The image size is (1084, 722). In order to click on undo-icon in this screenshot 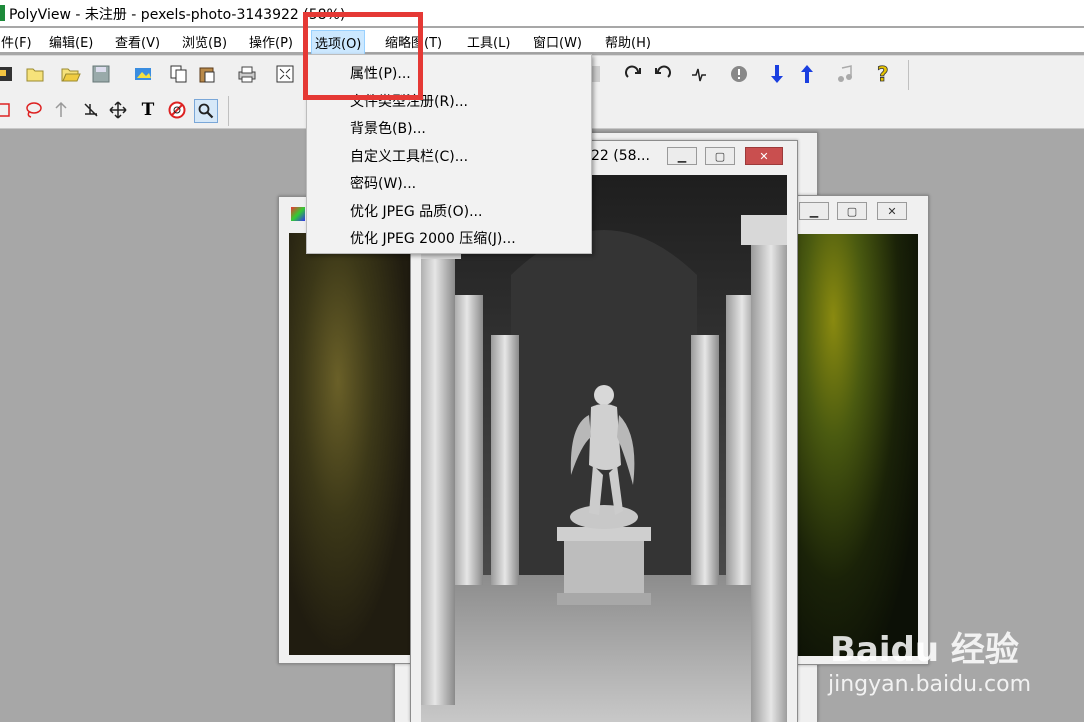, I will do `click(663, 74)`.